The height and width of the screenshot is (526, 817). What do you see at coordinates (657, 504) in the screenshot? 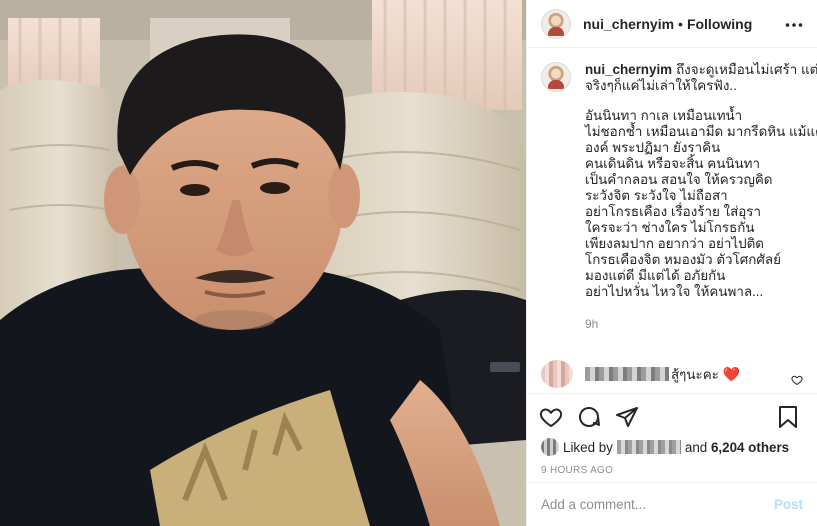
I see `comment-input` at bounding box center [657, 504].